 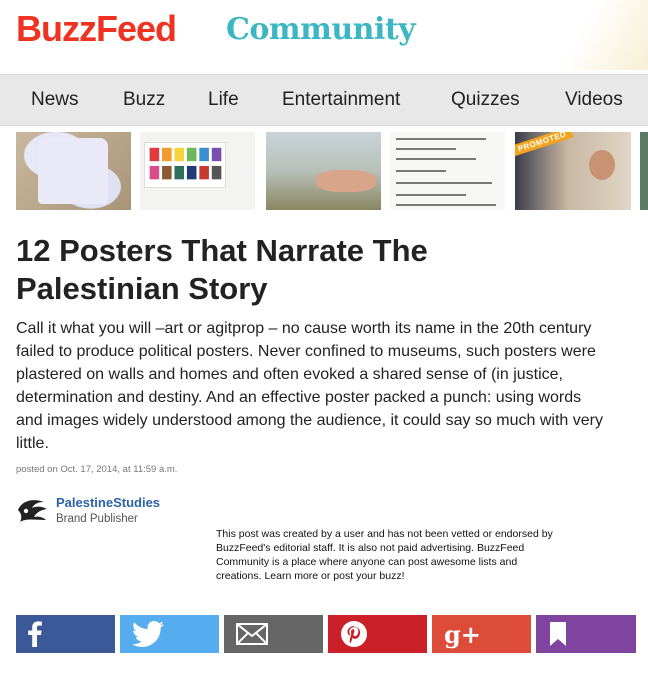 What do you see at coordinates (55, 100) in the screenshot?
I see `nav-item-news: News` at bounding box center [55, 100].